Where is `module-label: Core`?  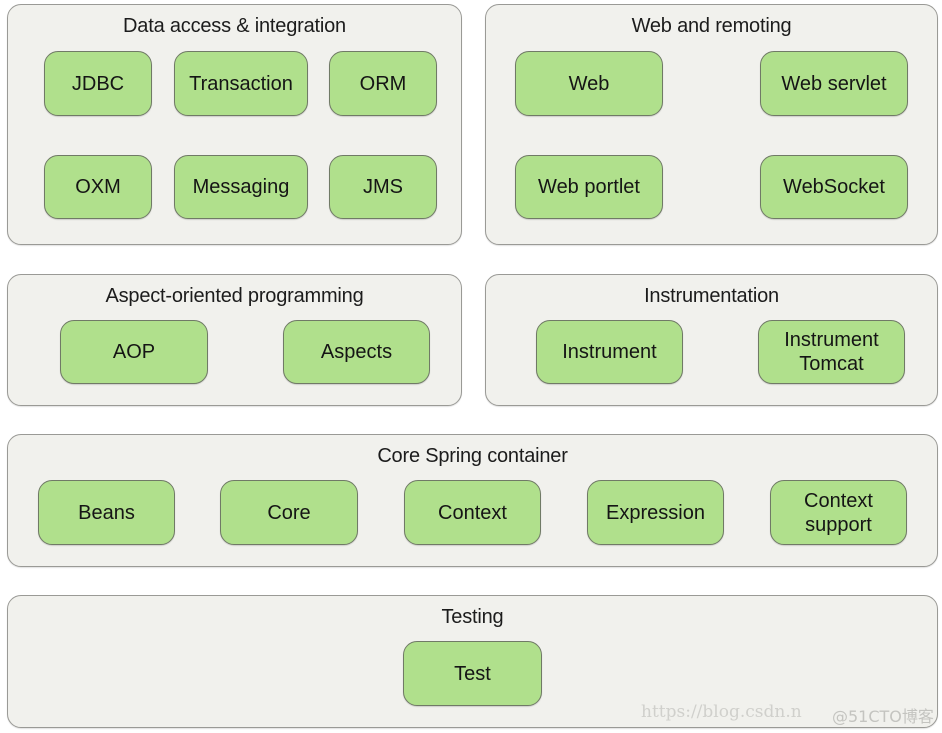 module-label: Core is located at coordinates (289, 512).